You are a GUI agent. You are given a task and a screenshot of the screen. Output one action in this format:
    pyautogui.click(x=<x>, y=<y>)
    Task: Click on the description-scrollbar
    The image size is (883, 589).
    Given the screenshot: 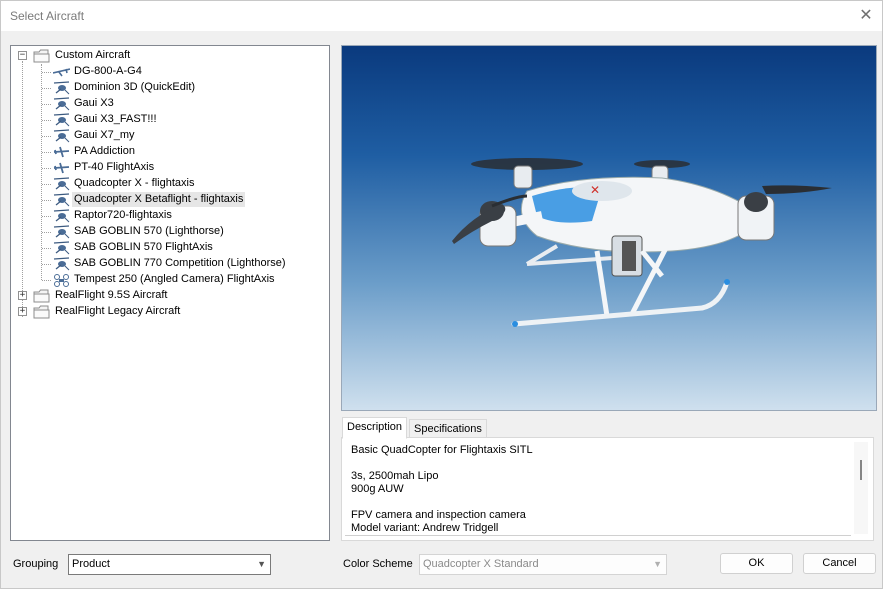 What is the action you would take?
    pyautogui.click(x=861, y=488)
    